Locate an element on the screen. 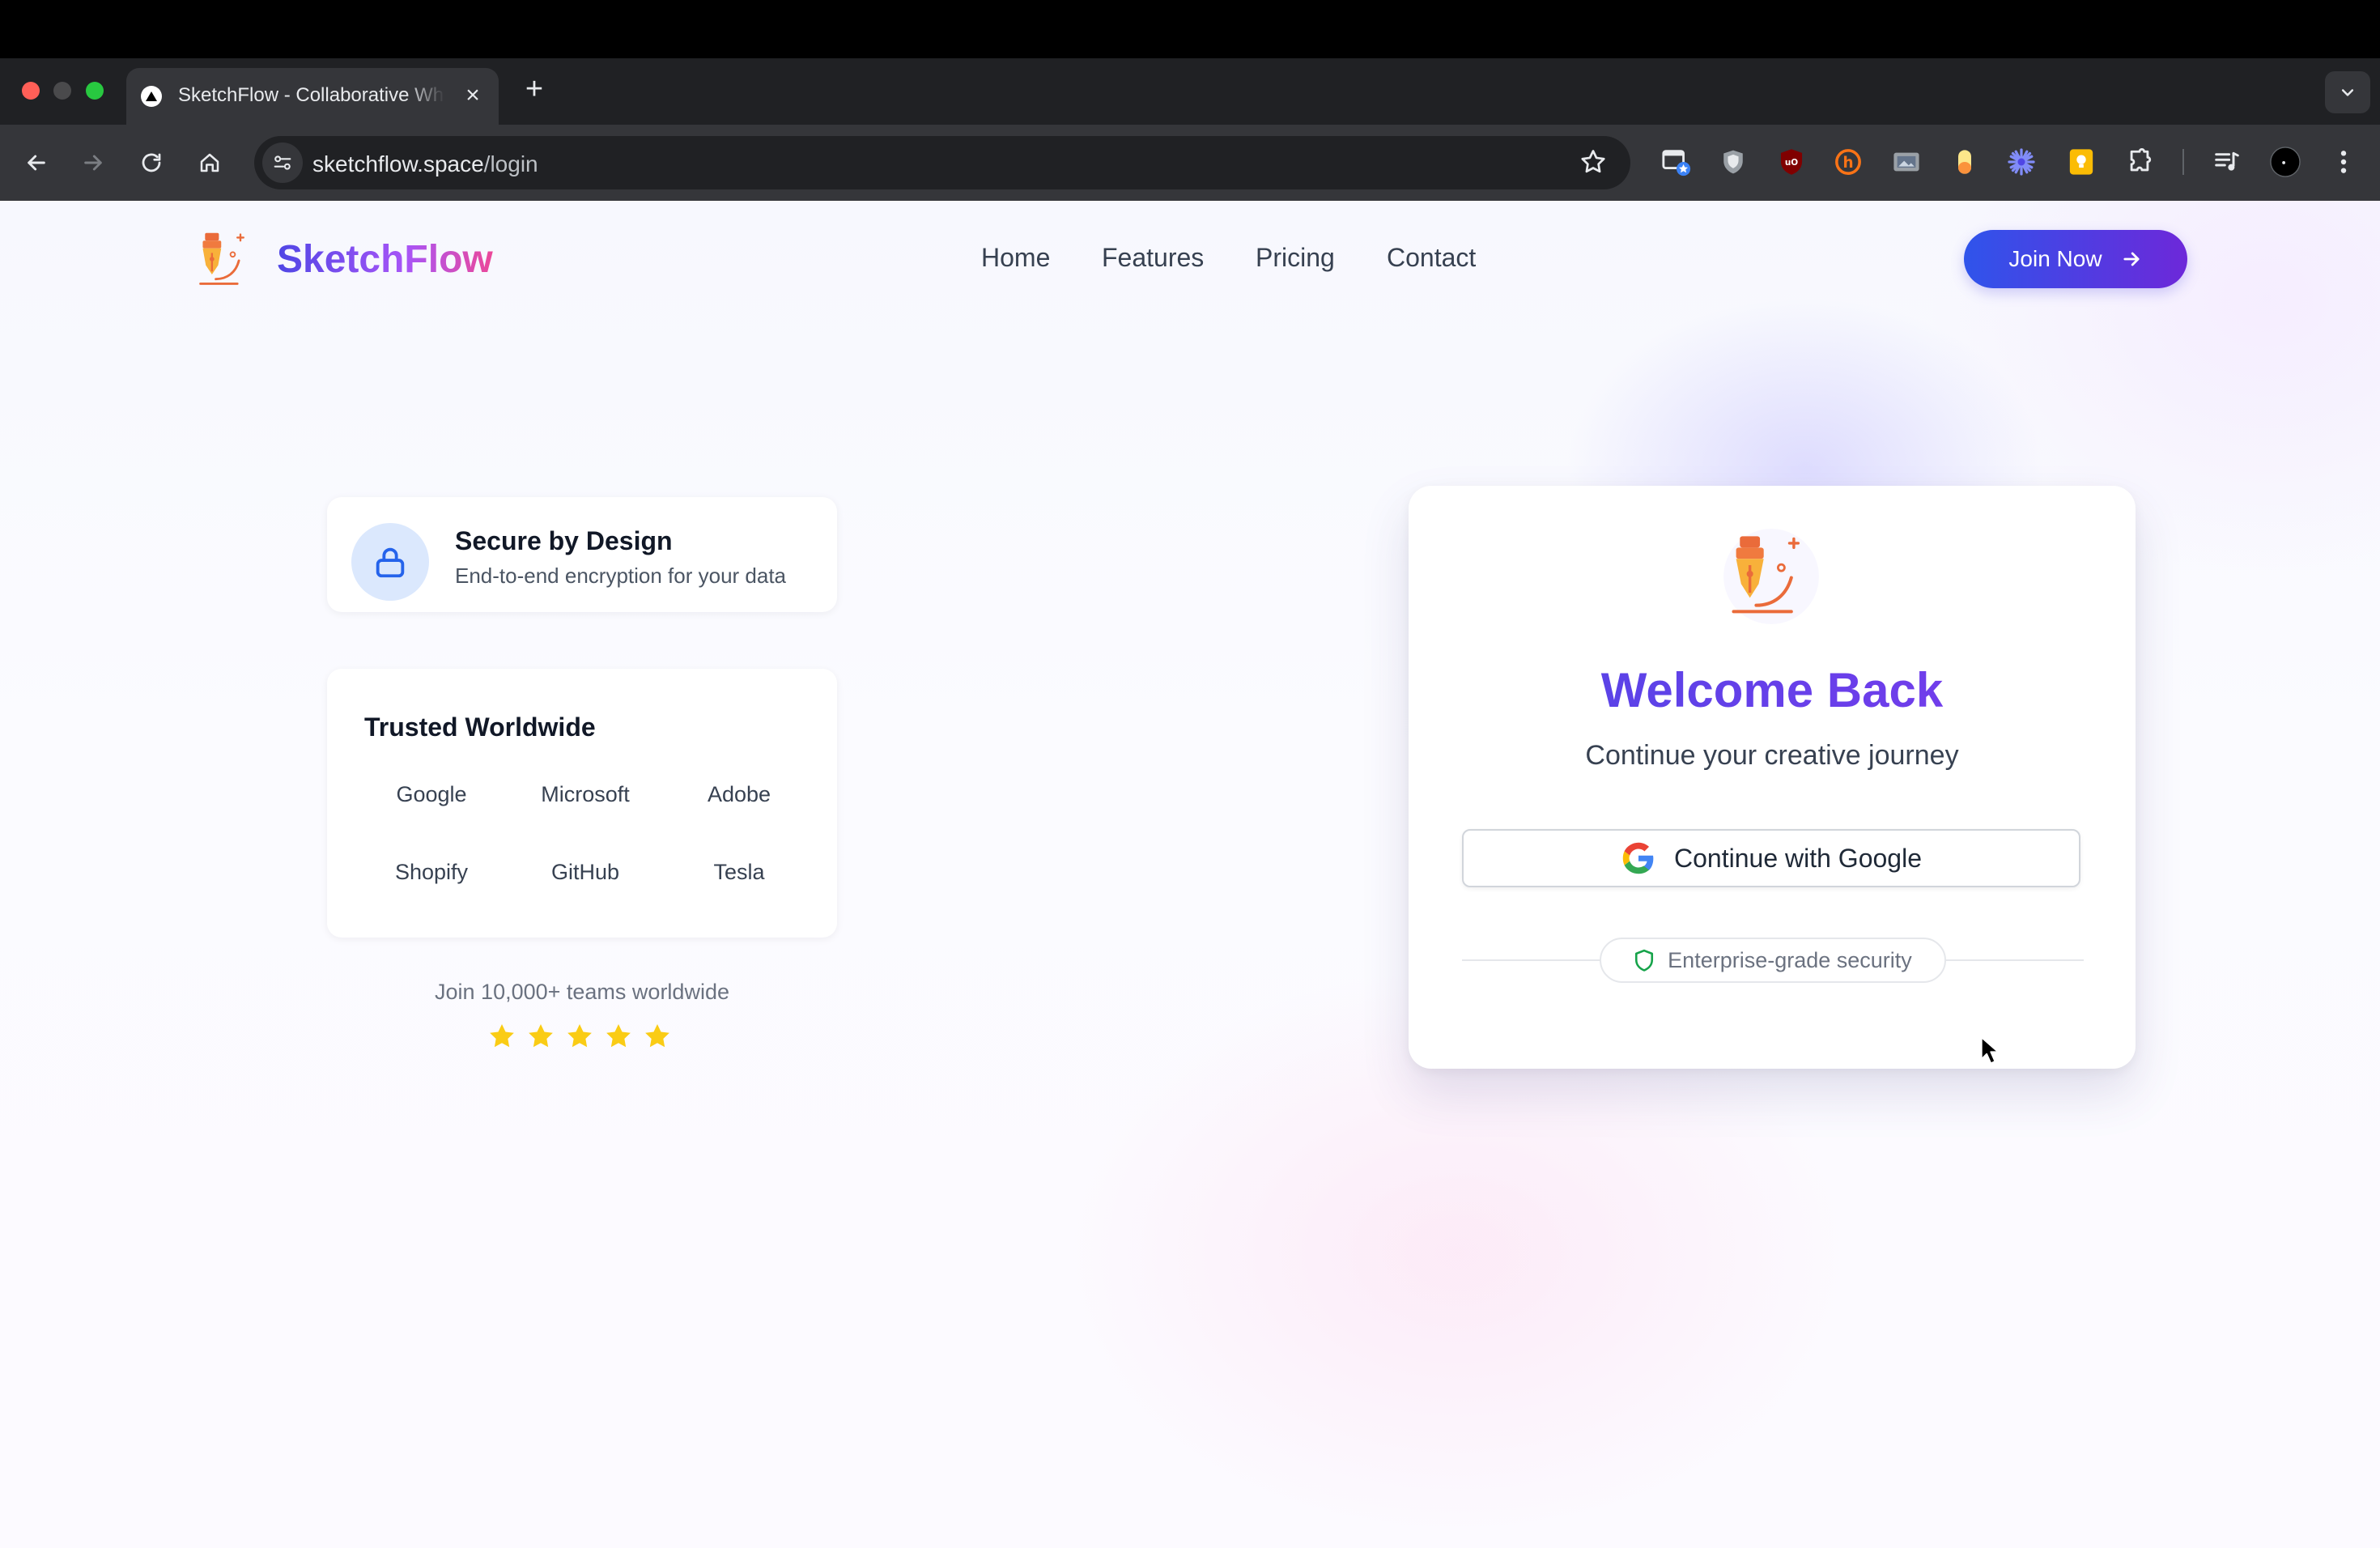 The height and width of the screenshot is (1548, 2380). join-now-button: Join Now is located at coordinates (2075, 259).